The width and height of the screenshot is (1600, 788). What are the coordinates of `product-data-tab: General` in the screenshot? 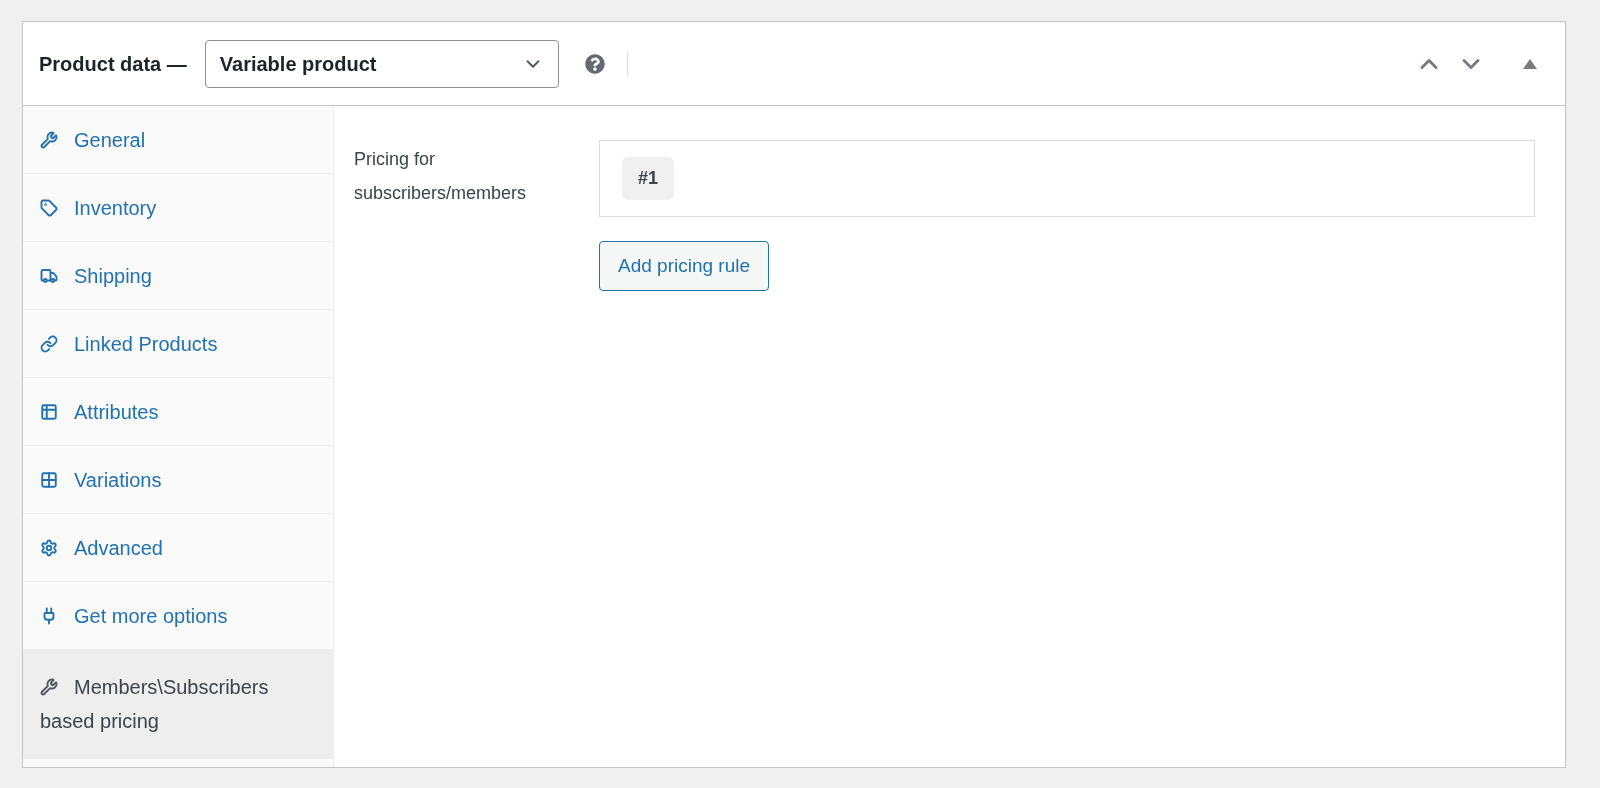 It's located at (178, 140).